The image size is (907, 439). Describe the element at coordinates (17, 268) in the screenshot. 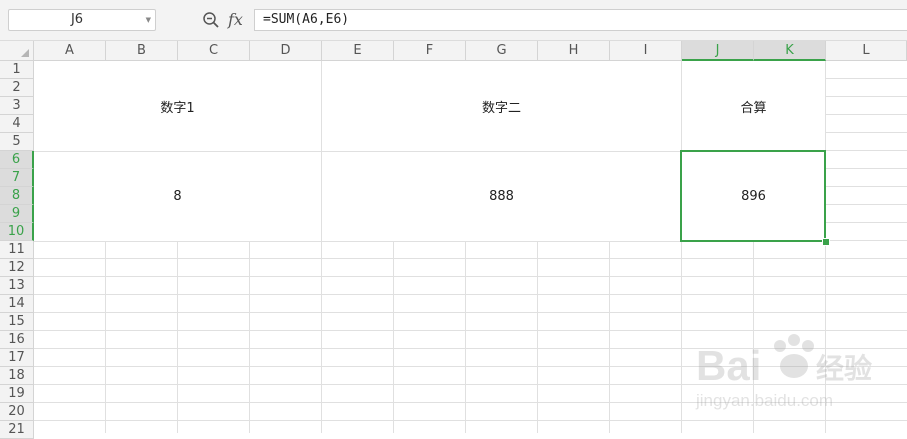

I see `row-header-12: 12` at that location.